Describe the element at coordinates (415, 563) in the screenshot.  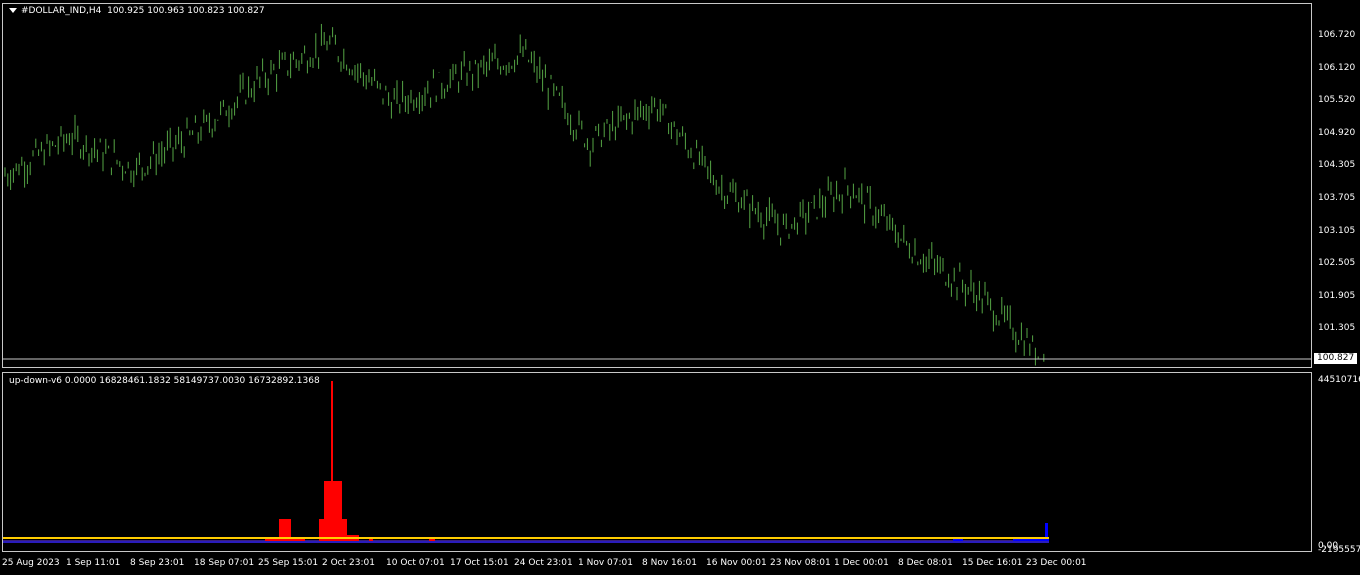
I see `time-tick-label: 10 Oct 07:01` at that location.